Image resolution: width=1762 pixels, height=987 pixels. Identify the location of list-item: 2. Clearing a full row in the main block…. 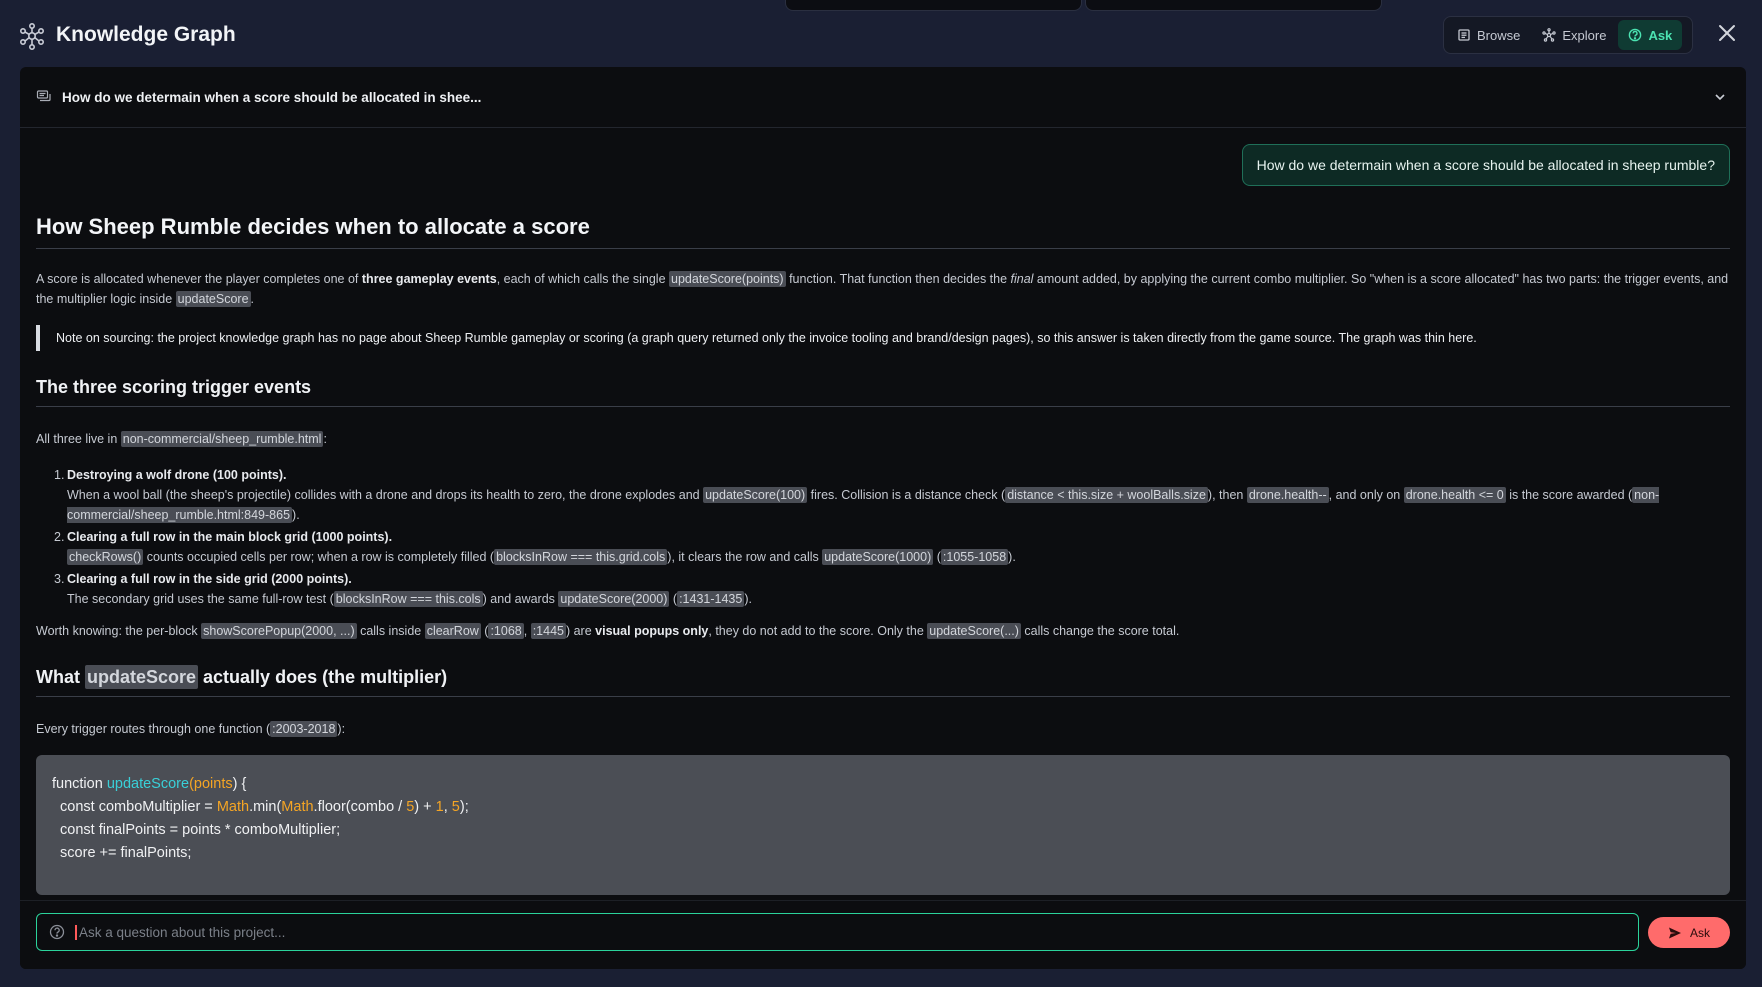
(535, 547).